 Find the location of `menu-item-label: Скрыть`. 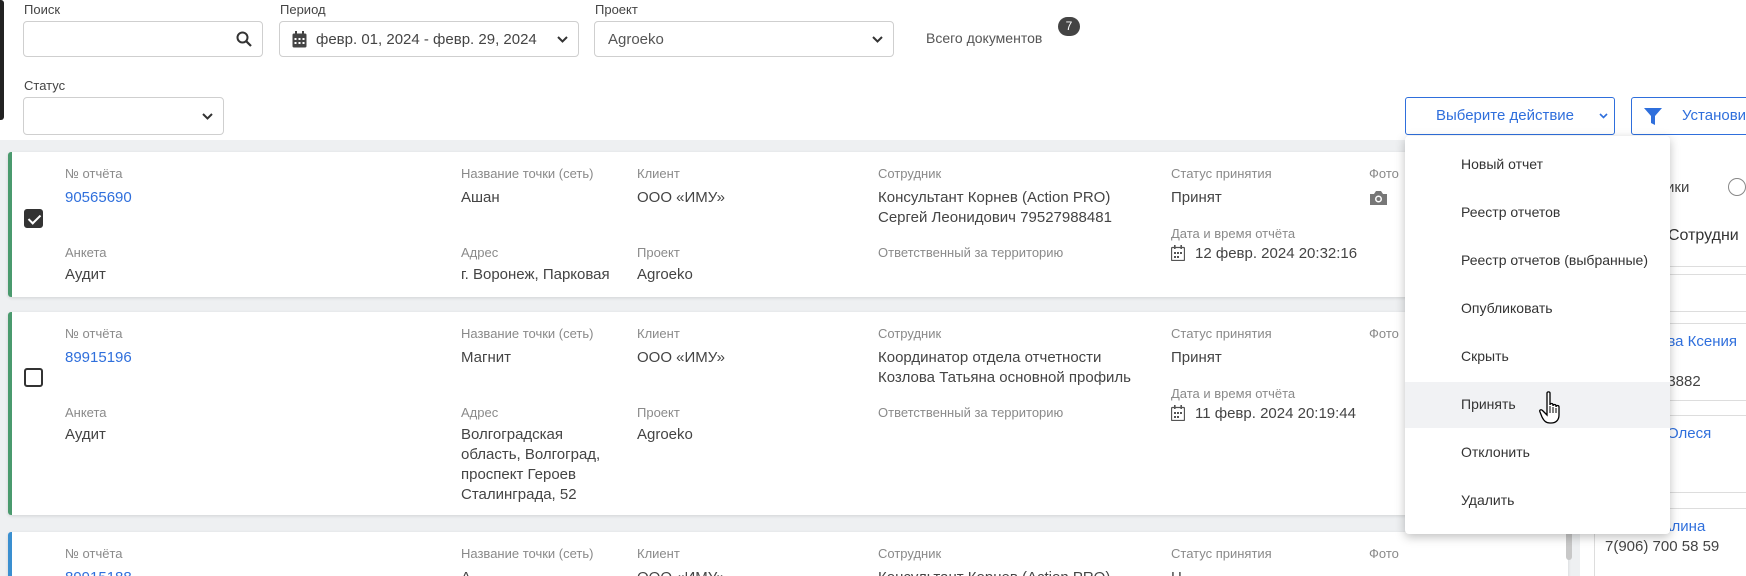

menu-item-label: Скрыть is located at coordinates (1485, 356).